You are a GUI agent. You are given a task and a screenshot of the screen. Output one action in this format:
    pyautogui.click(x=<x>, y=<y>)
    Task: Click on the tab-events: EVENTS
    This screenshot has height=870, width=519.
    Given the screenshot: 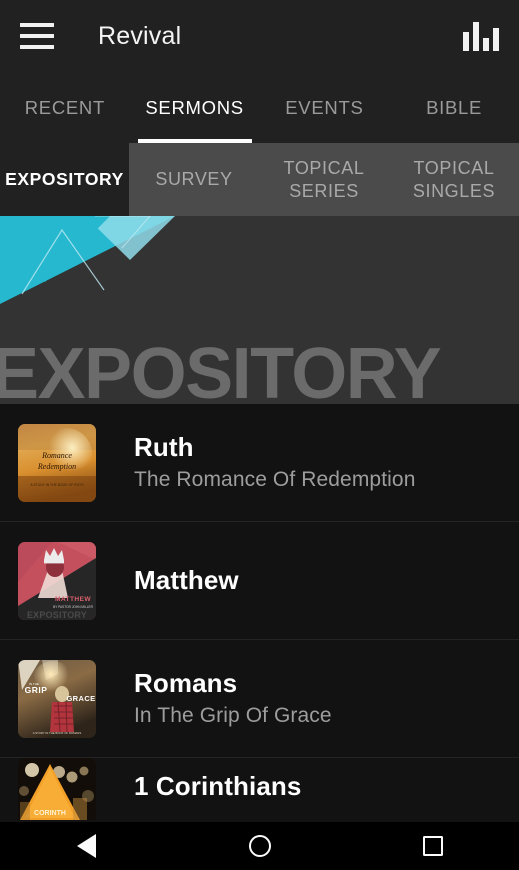 What is the action you would take?
    pyautogui.click(x=325, y=107)
    